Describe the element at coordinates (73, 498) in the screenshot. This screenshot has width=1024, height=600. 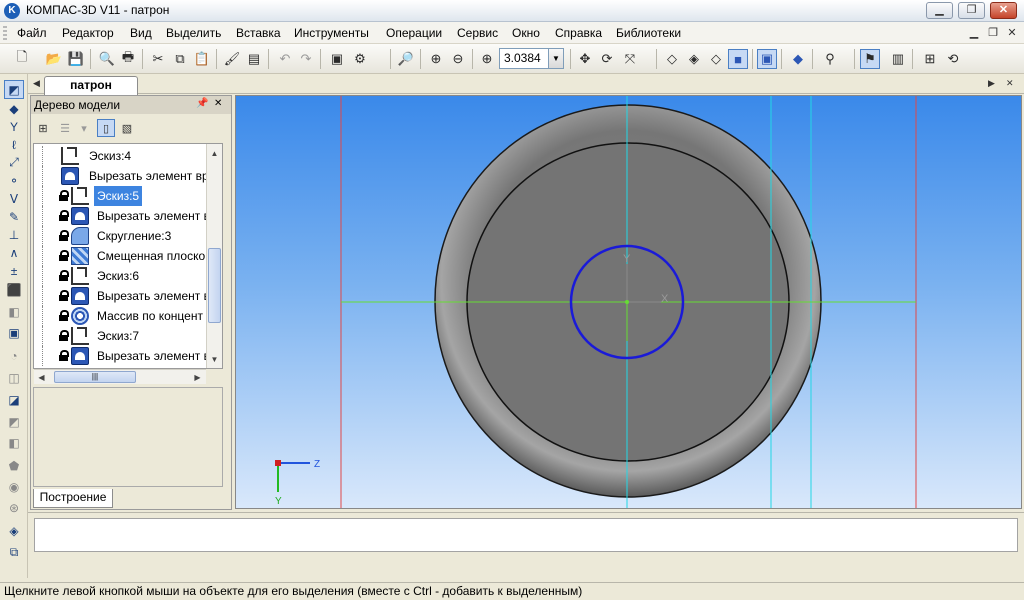
I see `tab-build: Построение` at that location.